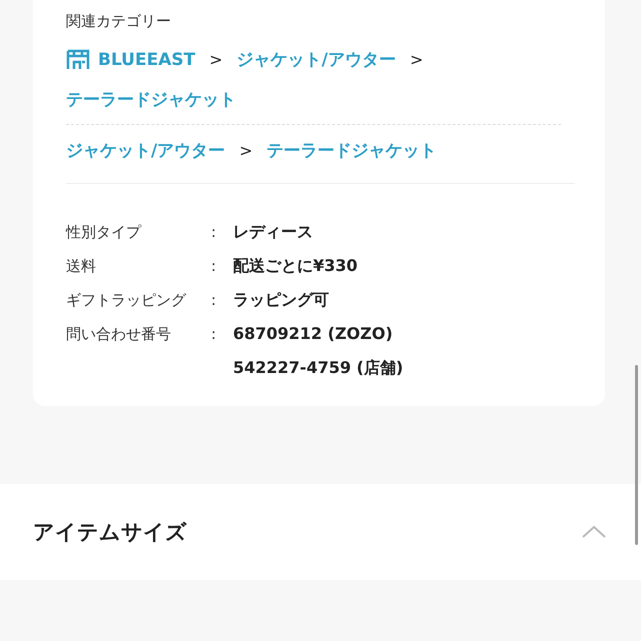 This screenshot has height=641, width=641. Describe the element at coordinates (281, 300) in the screenshot. I see `detail-value: ラッピング可` at that location.